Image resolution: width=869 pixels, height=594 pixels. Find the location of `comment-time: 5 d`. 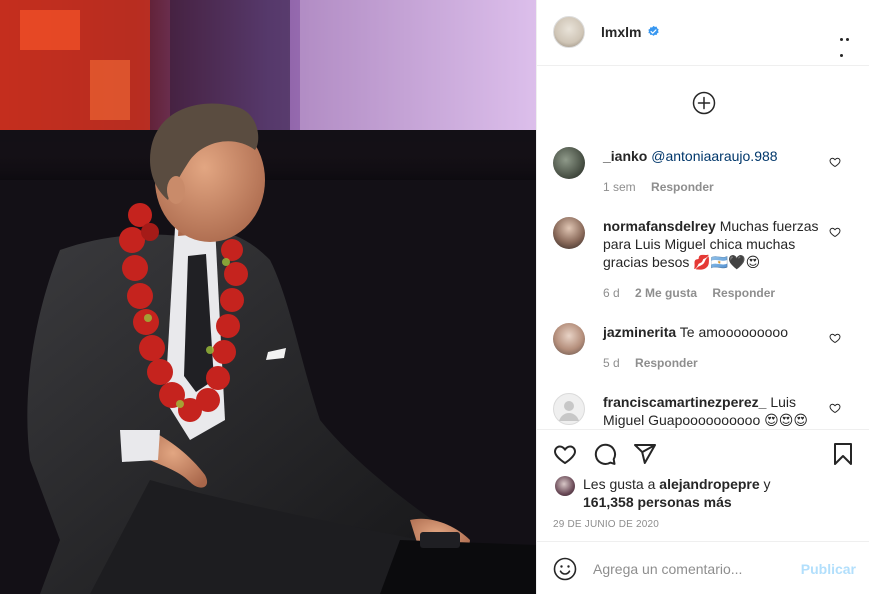

comment-time: 5 d is located at coordinates (611, 363).